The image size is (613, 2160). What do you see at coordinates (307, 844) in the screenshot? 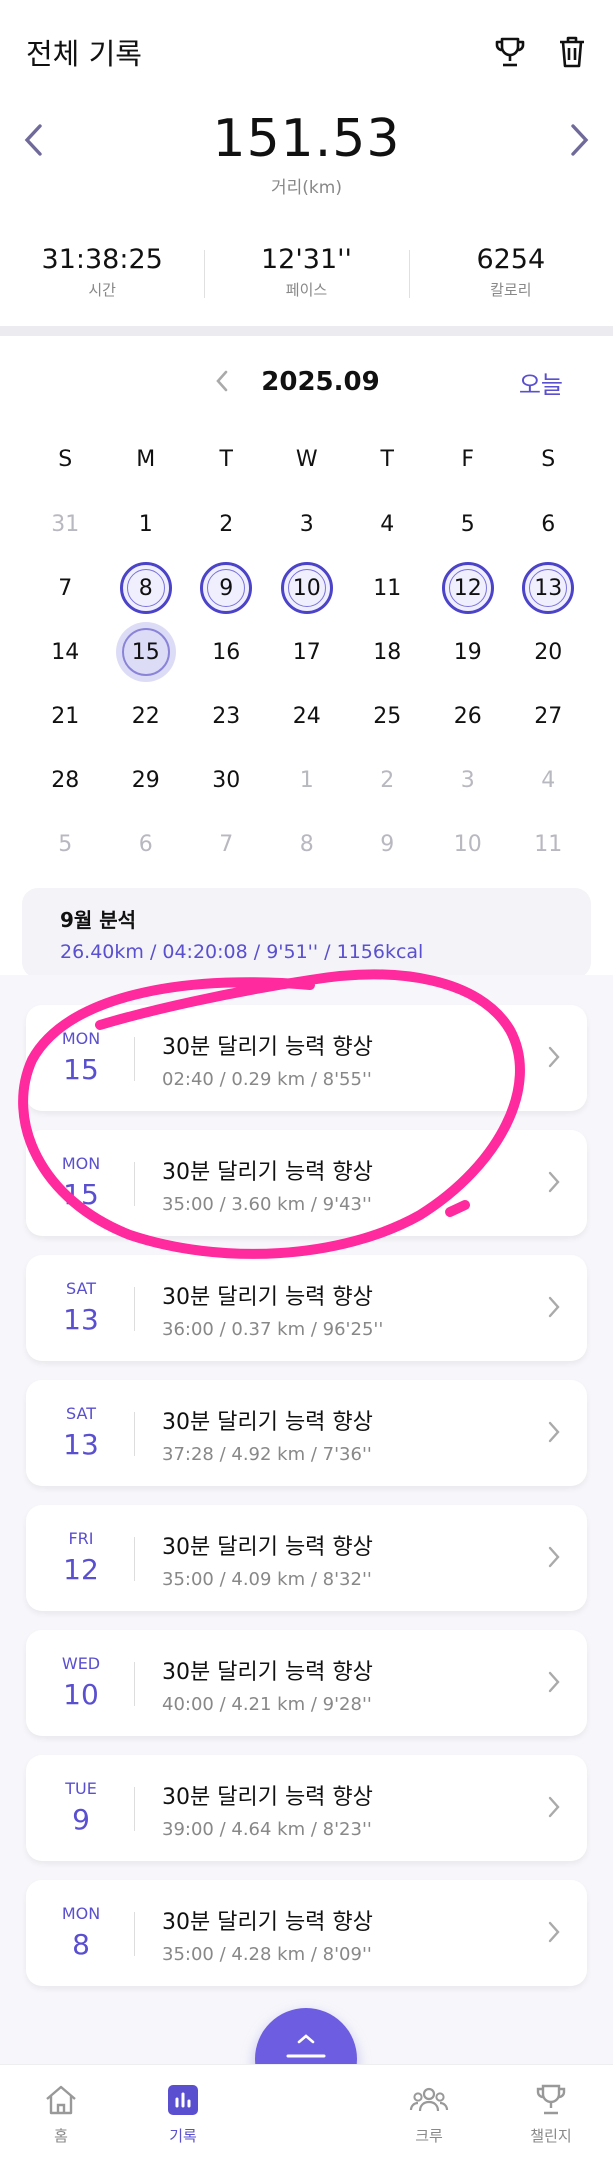
I see `calendar-day: 8` at bounding box center [307, 844].